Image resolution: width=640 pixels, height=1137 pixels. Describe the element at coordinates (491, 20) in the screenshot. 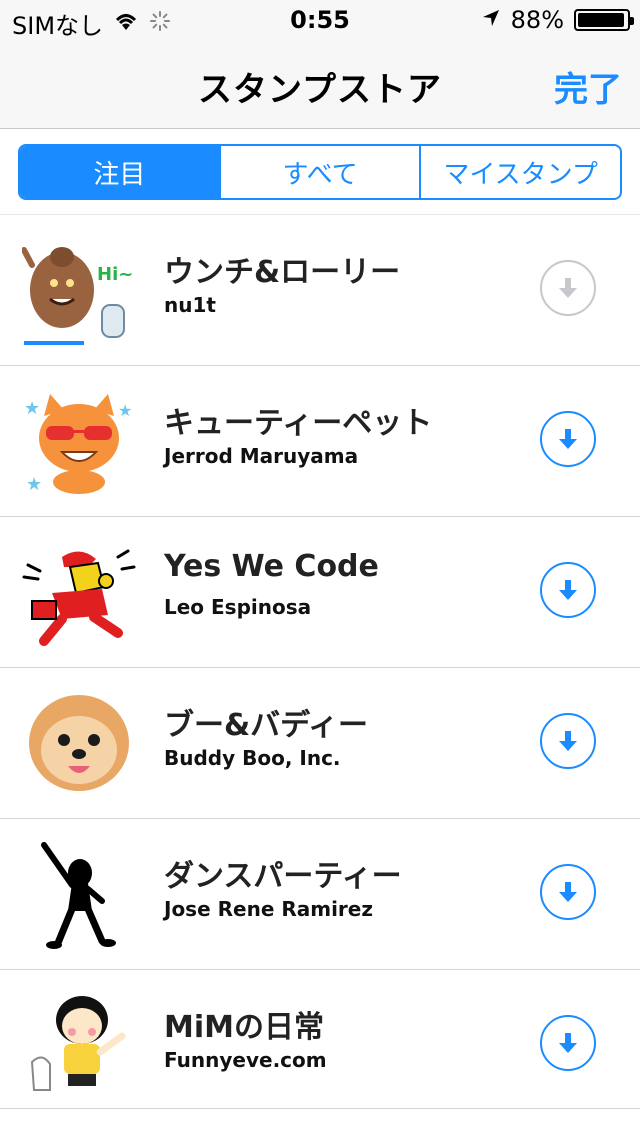

I see `location-arrow-icon` at that location.